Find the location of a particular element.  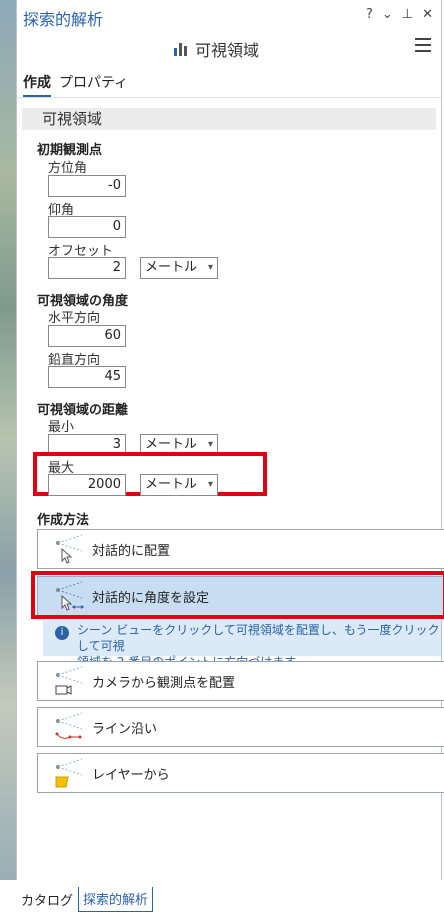

azimuth-input: -0 is located at coordinates (87, 186).